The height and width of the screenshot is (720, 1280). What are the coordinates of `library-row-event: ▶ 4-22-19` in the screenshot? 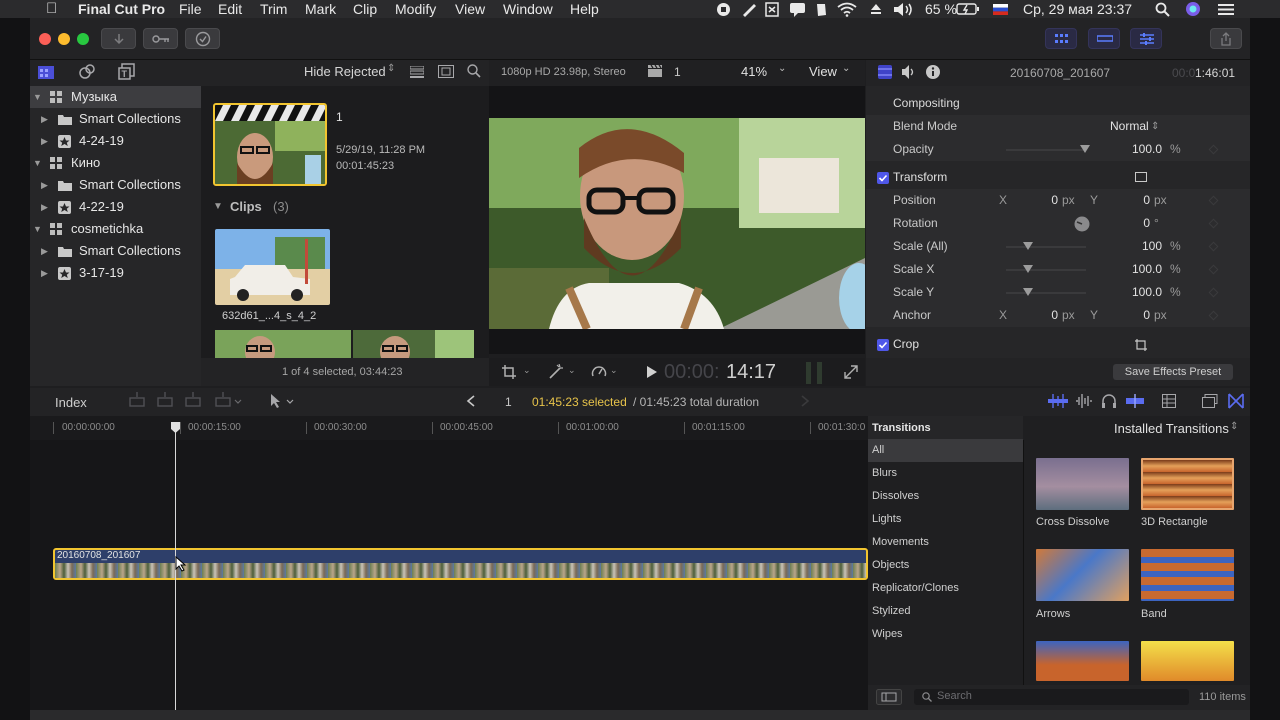 It's located at (115, 207).